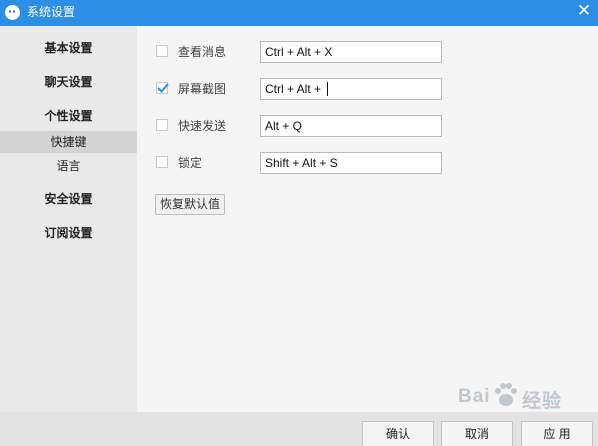 This screenshot has width=598, height=446. Describe the element at coordinates (351, 126) in the screenshot. I see `quick-send-hotkey-input: Alt + Q` at that location.